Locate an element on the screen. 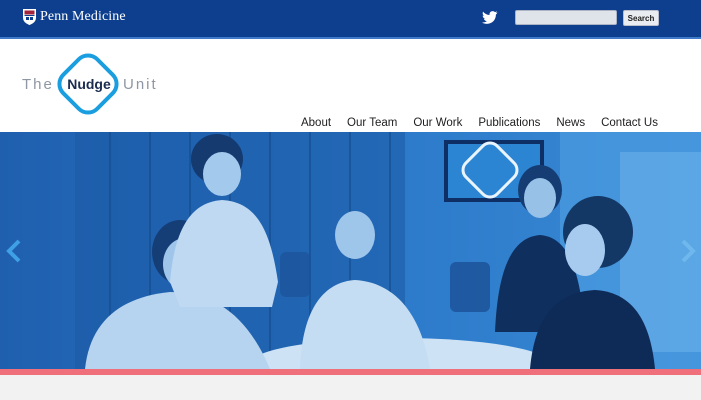 This screenshot has height=400, width=701. twitter-bird-icon is located at coordinates (490, 17).